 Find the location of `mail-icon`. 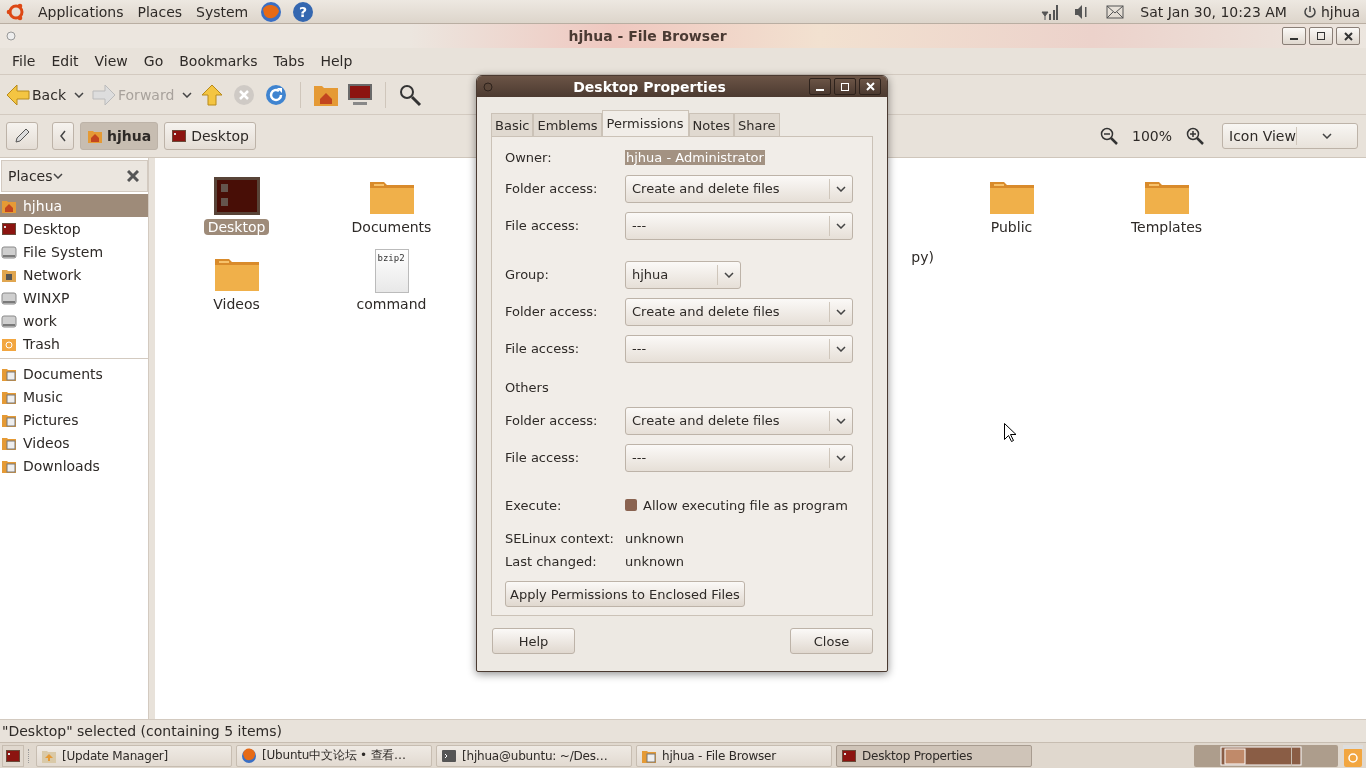

mail-icon is located at coordinates (1115, 11).